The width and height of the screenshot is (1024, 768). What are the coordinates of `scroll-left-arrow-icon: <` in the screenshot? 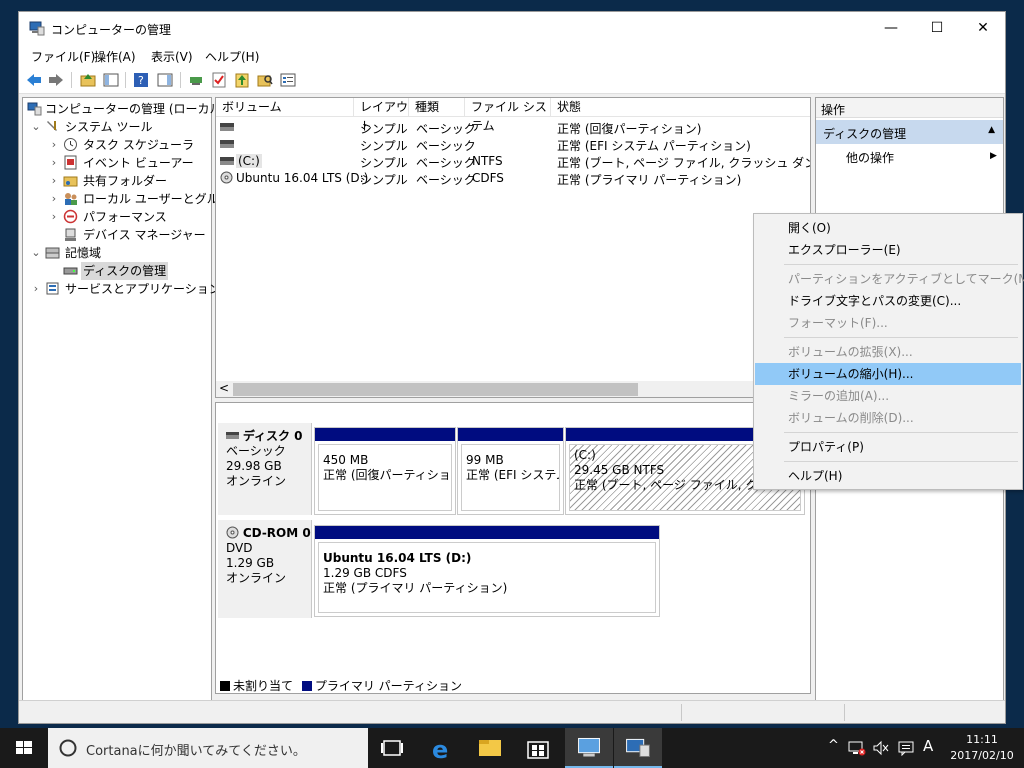 It's located at (224, 388).